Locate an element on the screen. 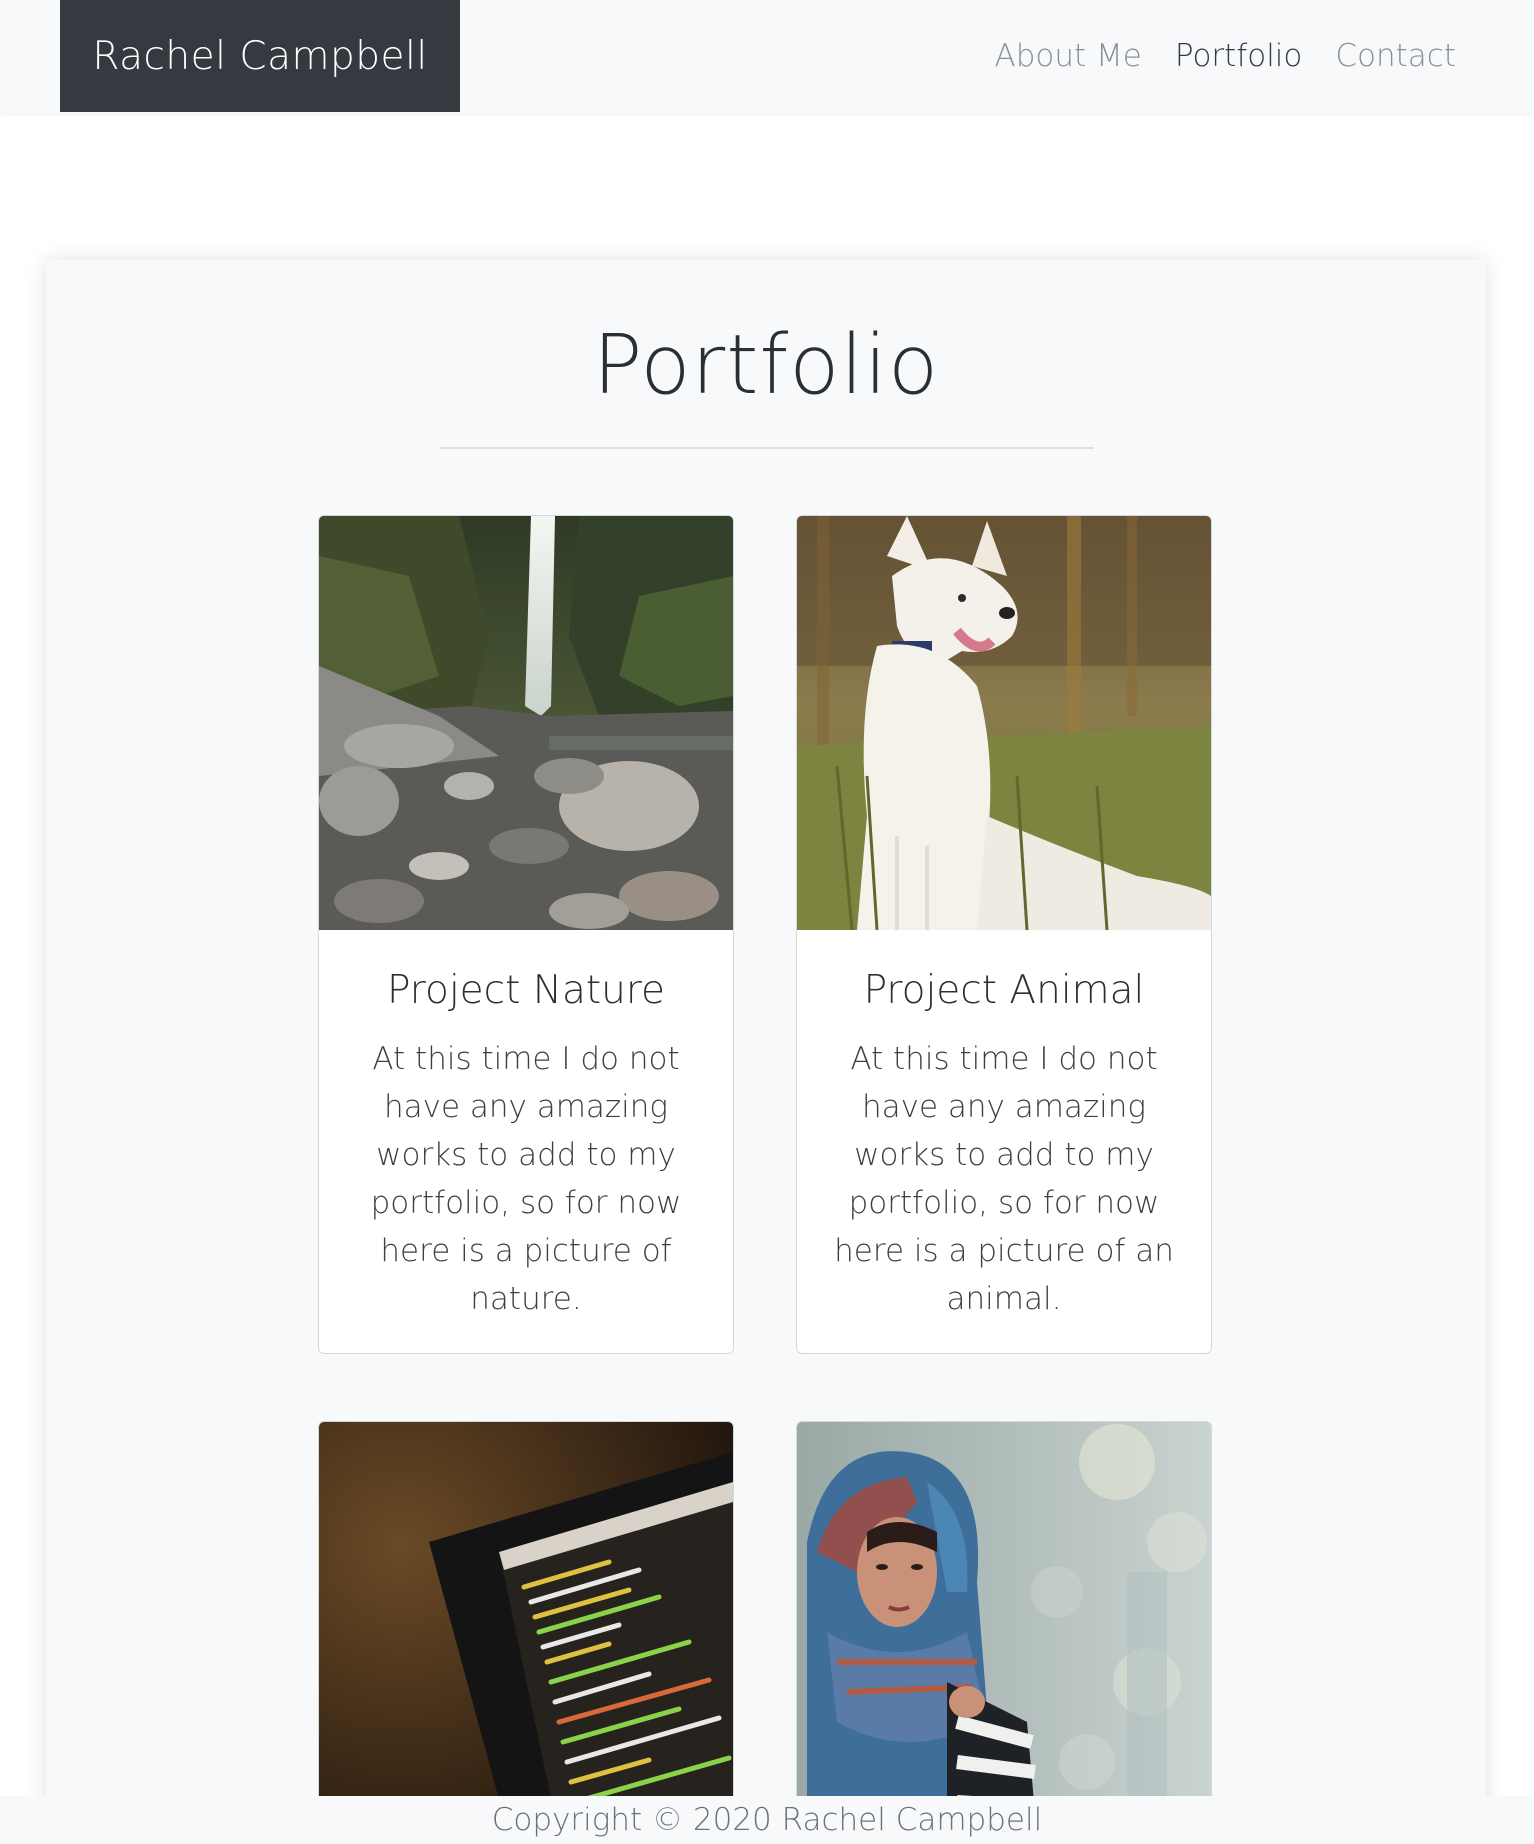 The width and height of the screenshot is (1534, 1844). brand-link: Rachel Campbell is located at coordinates (260, 56).